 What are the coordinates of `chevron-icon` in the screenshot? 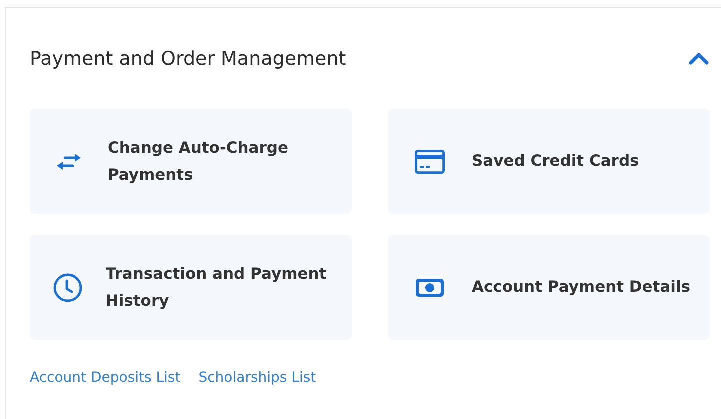 It's located at (699, 59).